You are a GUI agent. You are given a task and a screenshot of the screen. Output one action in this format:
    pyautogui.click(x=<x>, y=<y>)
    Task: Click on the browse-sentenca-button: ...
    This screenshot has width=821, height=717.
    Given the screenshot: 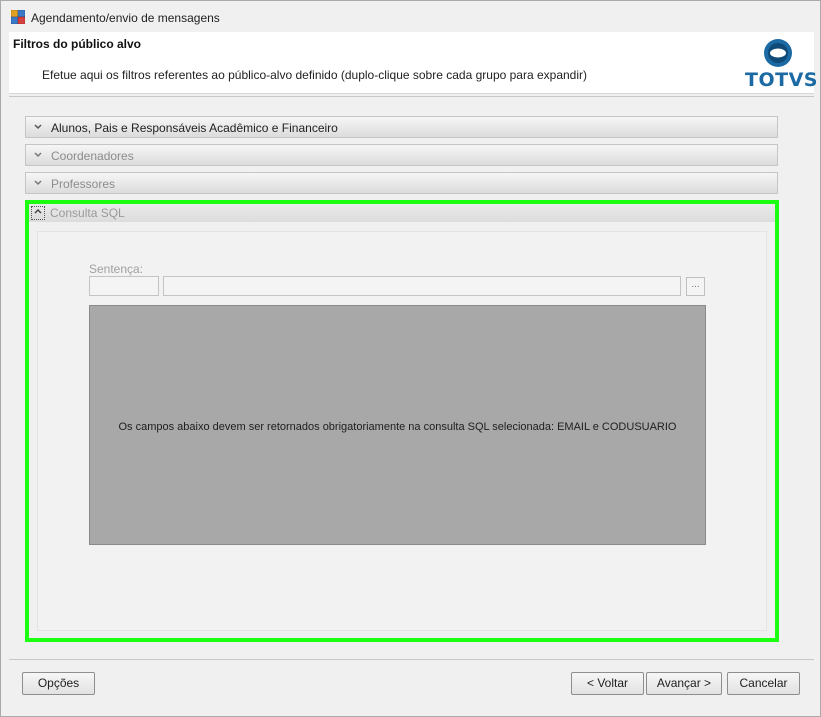 What is the action you would take?
    pyautogui.click(x=695, y=286)
    